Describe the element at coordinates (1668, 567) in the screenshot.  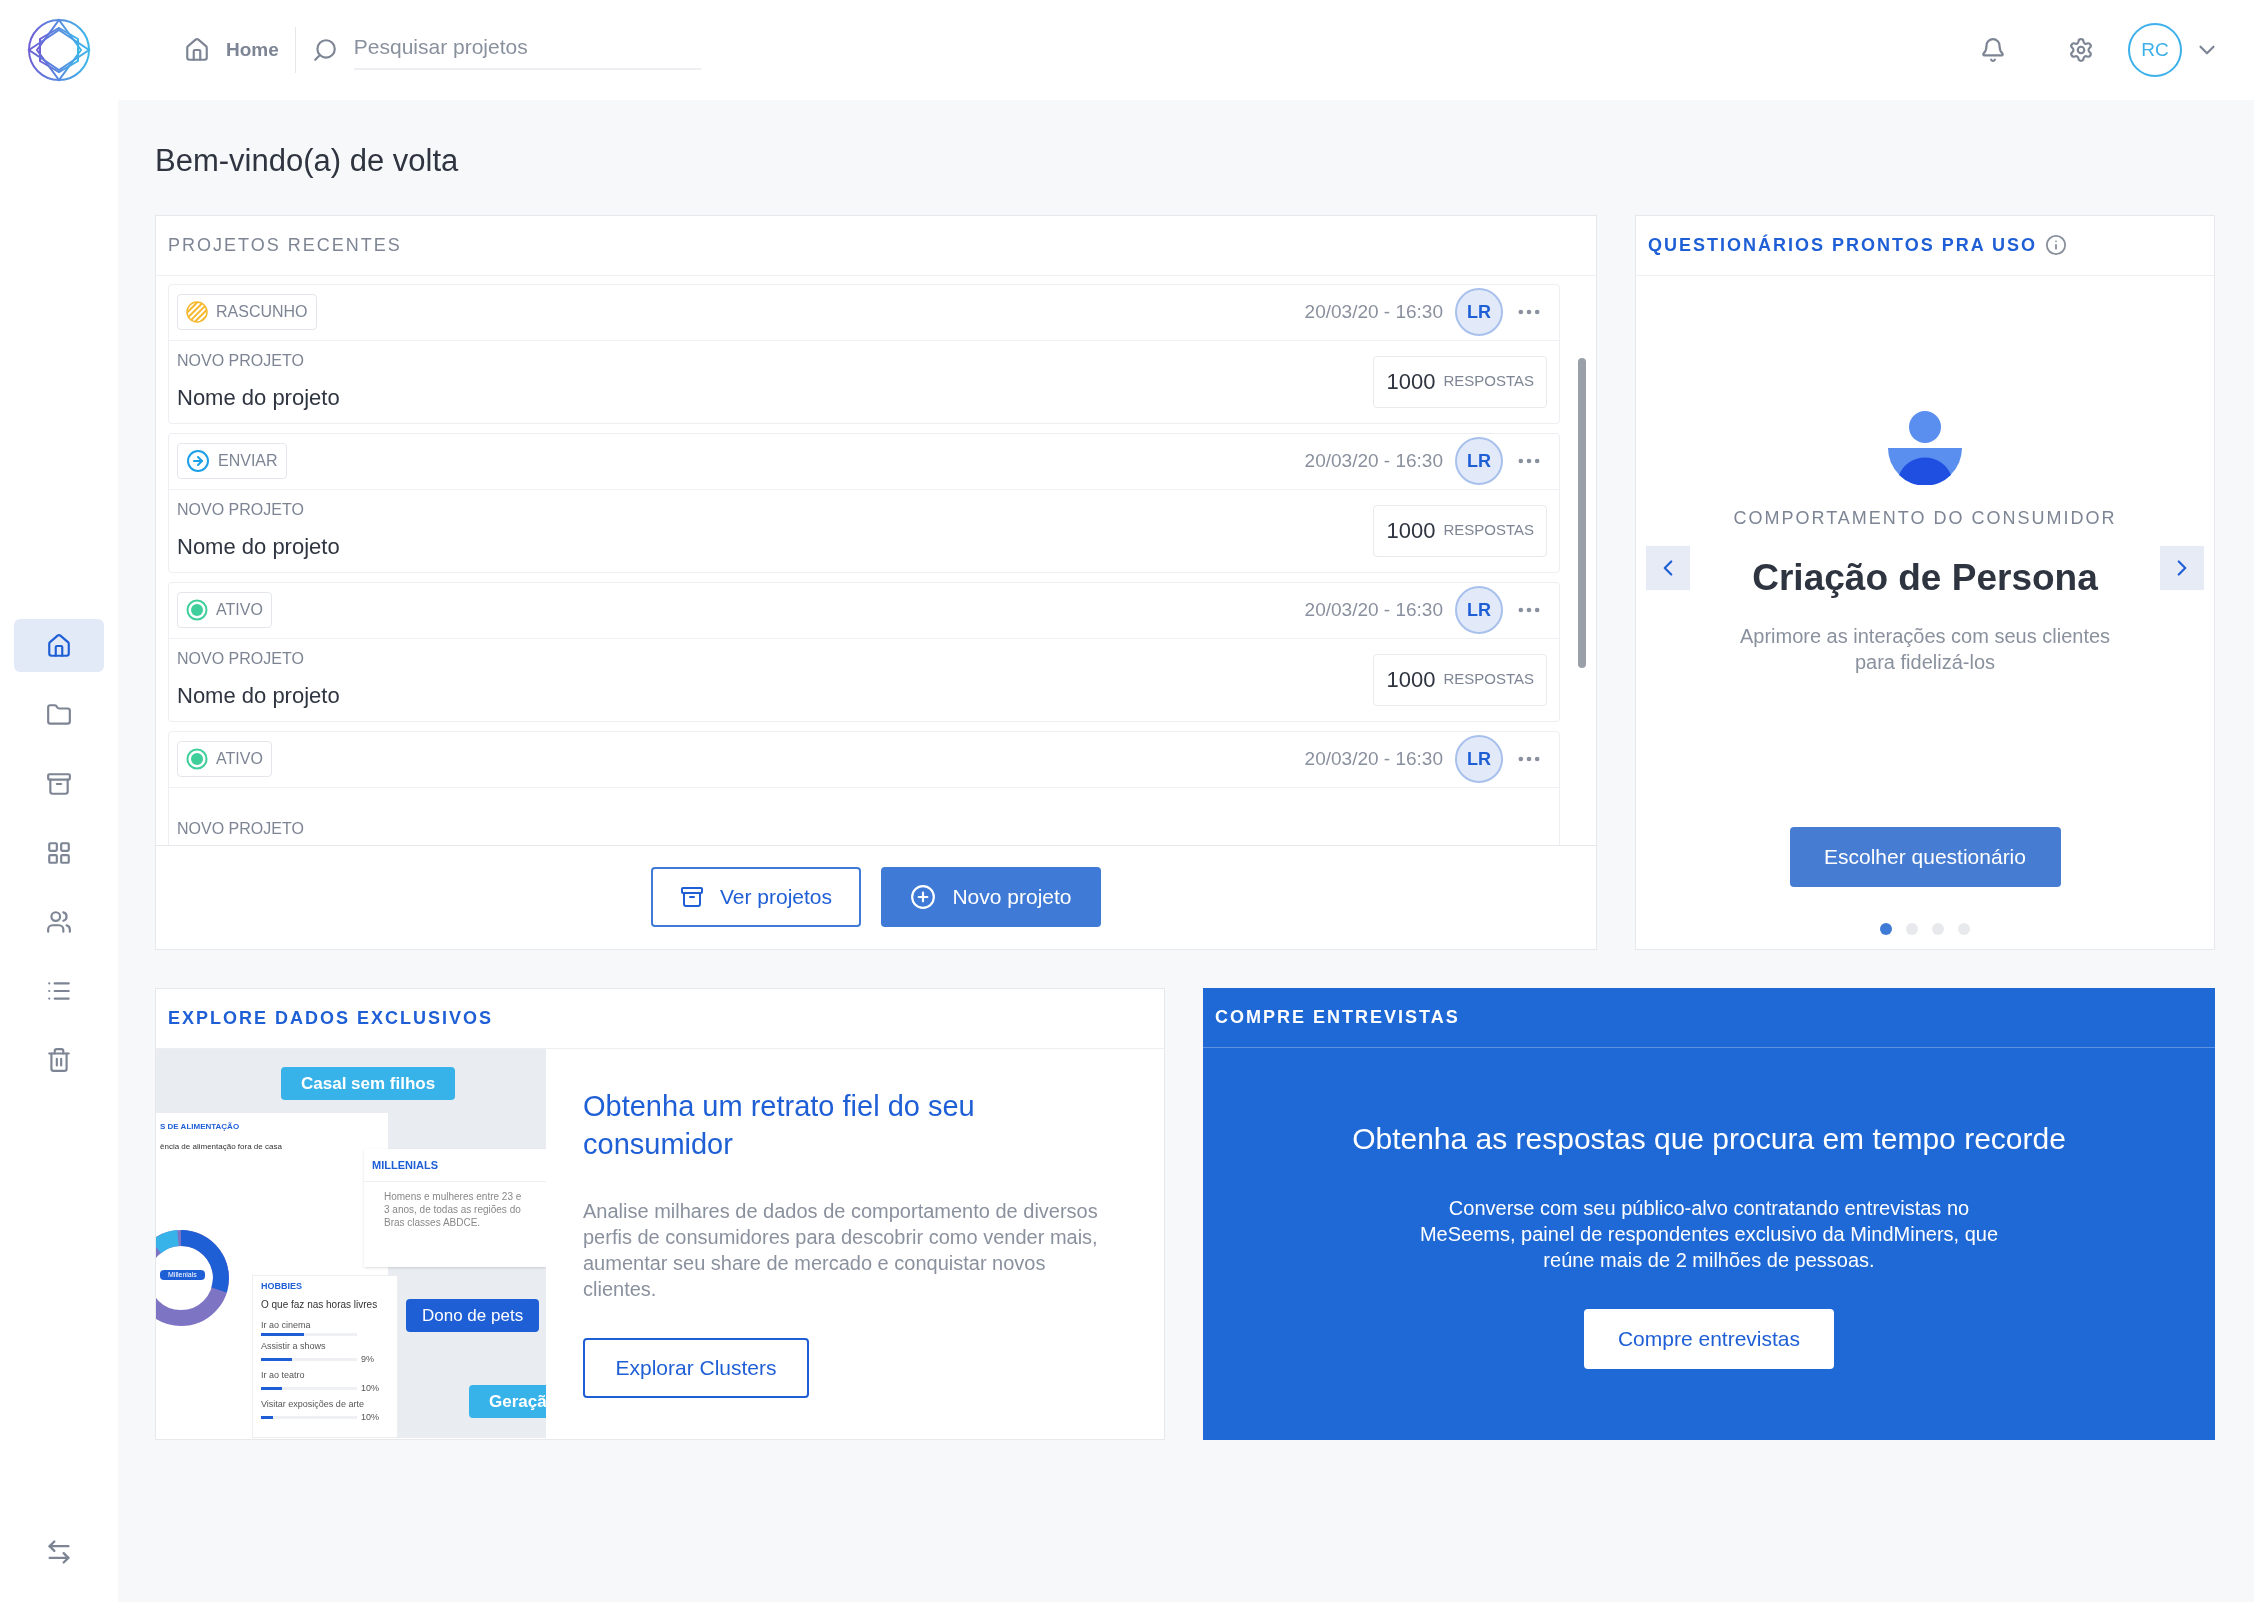
I see `previous-button` at that location.